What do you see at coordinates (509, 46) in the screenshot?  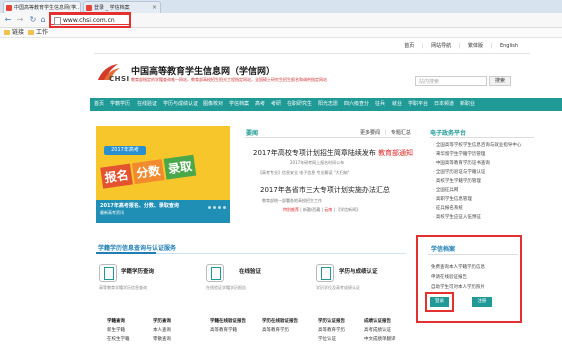 I see `link-english: English` at bounding box center [509, 46].